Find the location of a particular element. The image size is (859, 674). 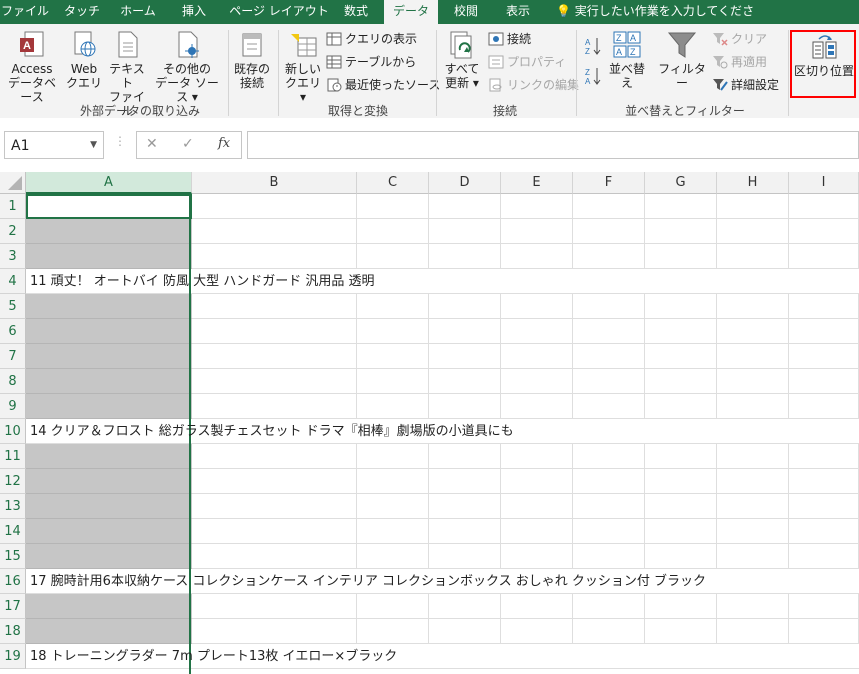

row-header-5: 5 is located at coordinates (13, 306).